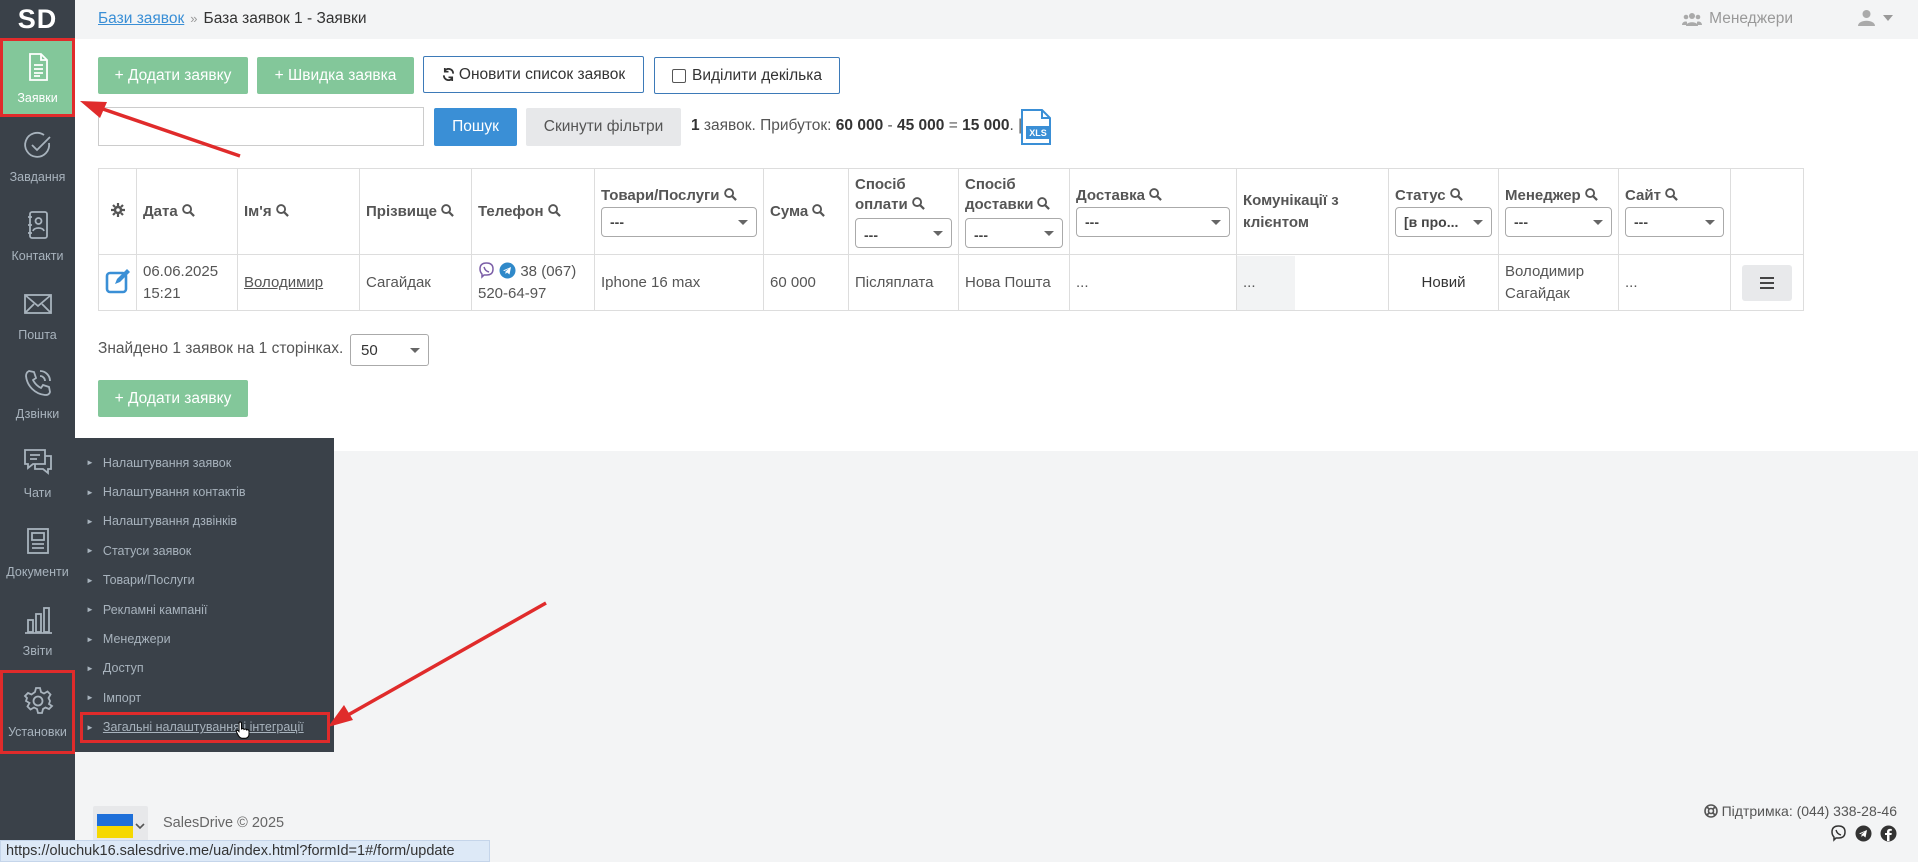 The width and height of the screenshot is (1918, 862). I want to click on sidebar-item-settings: Установки, so click(37, 712).